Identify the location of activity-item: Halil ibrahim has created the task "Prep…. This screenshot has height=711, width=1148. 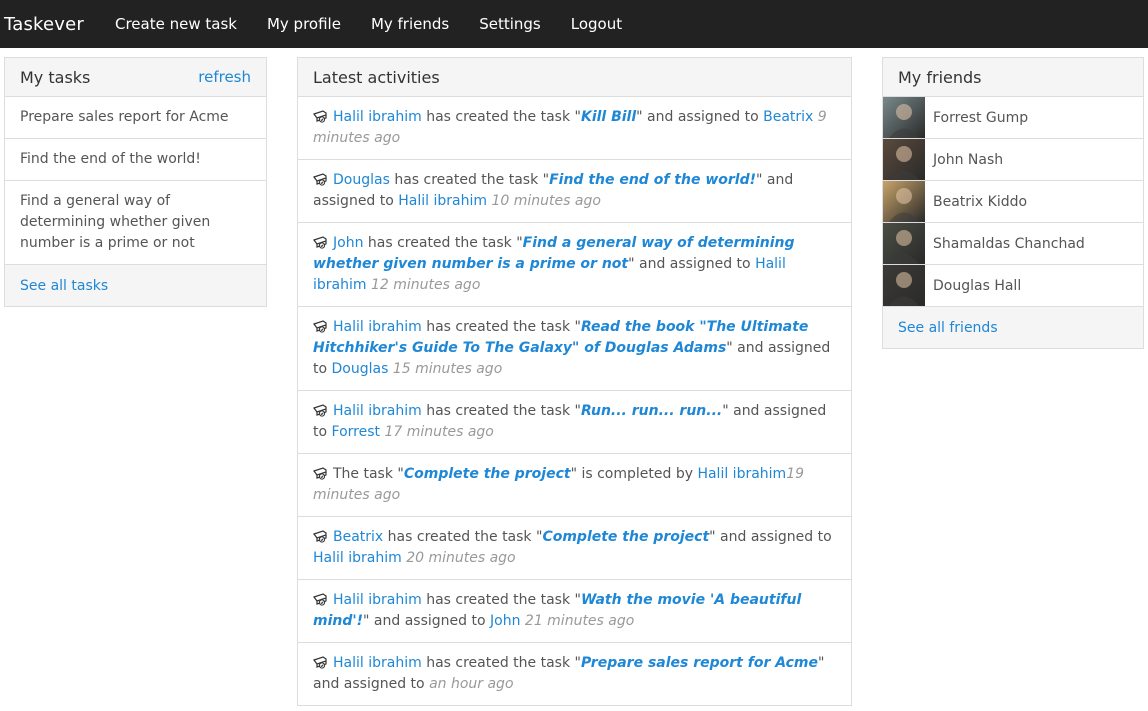
(574, 674).